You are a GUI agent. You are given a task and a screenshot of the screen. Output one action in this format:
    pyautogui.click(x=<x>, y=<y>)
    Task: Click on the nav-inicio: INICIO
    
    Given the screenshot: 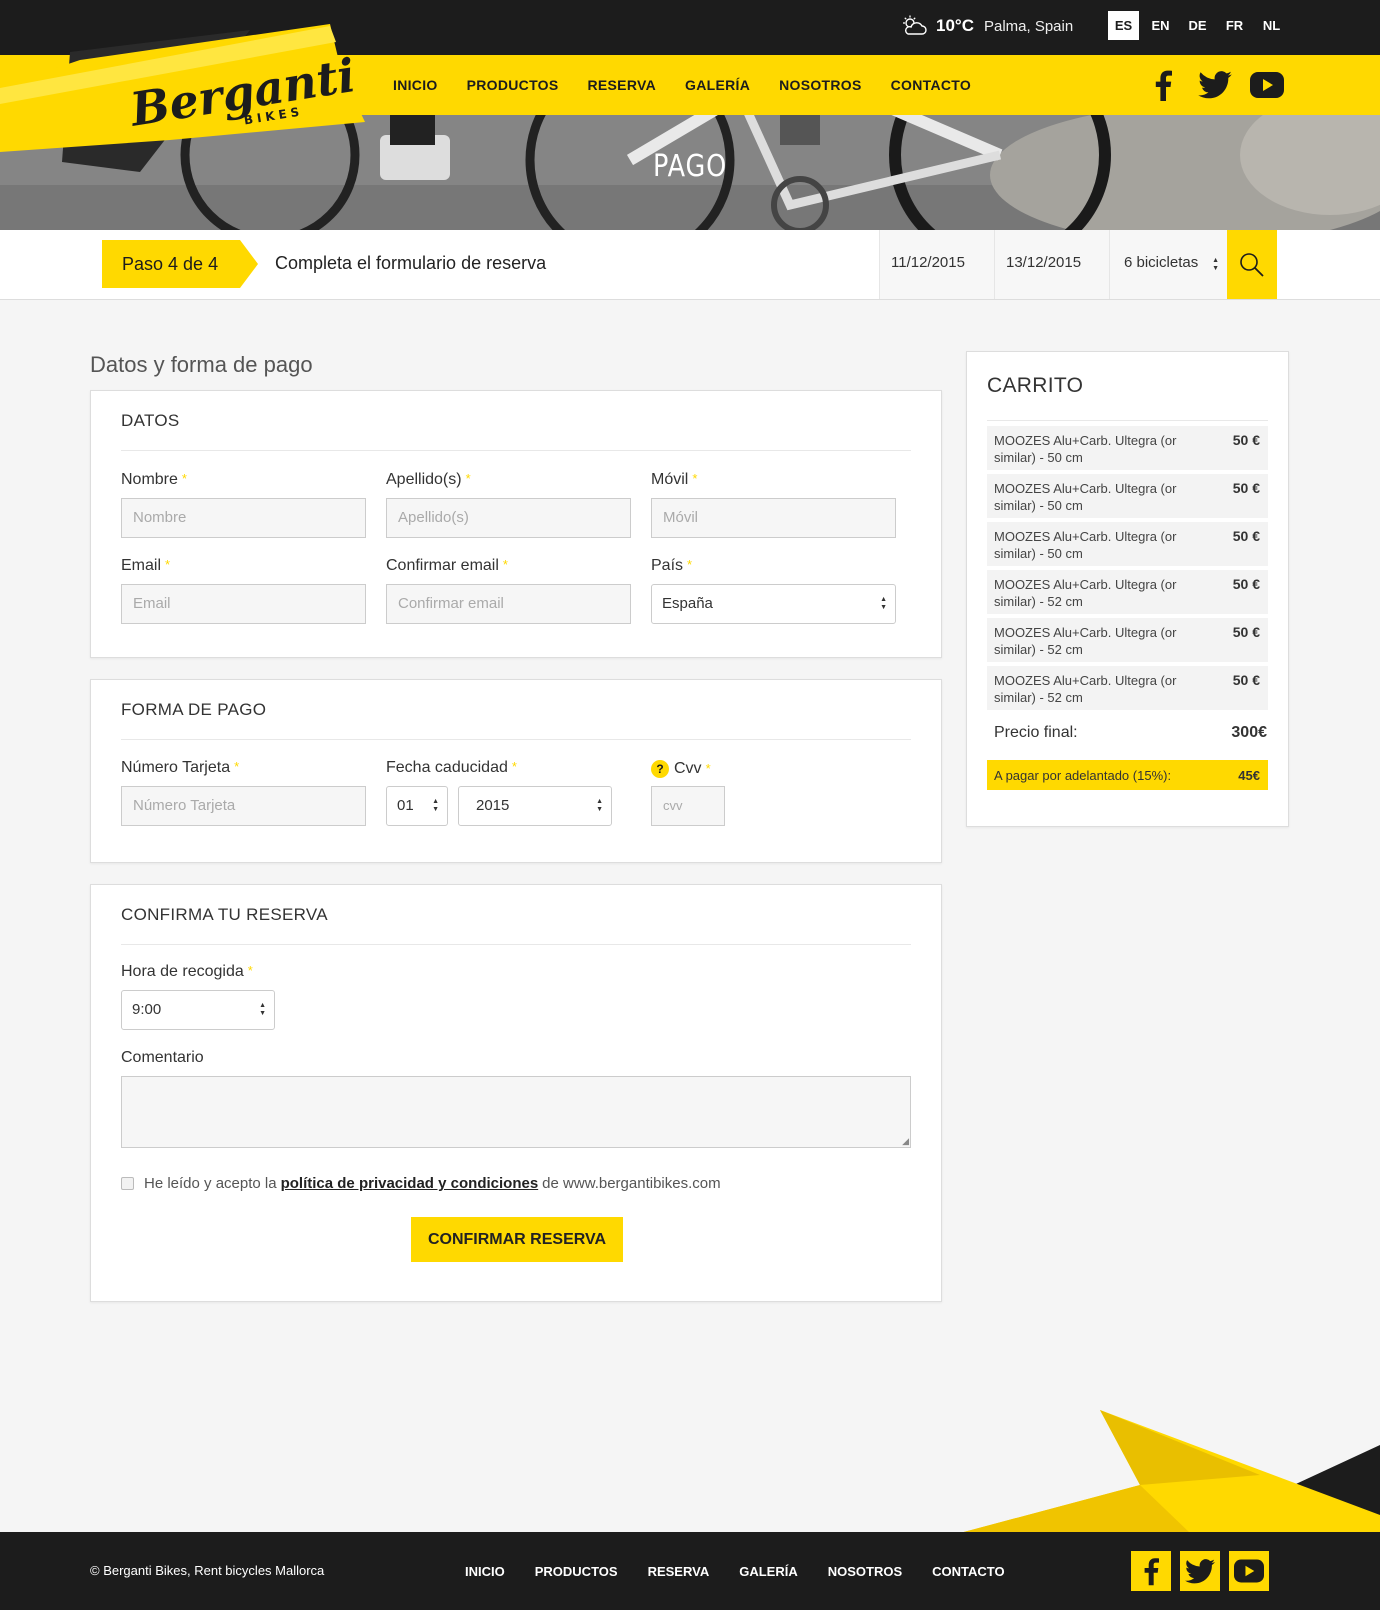 What is the action you would take?
    pyautogui.click(x=415, y=85)
    